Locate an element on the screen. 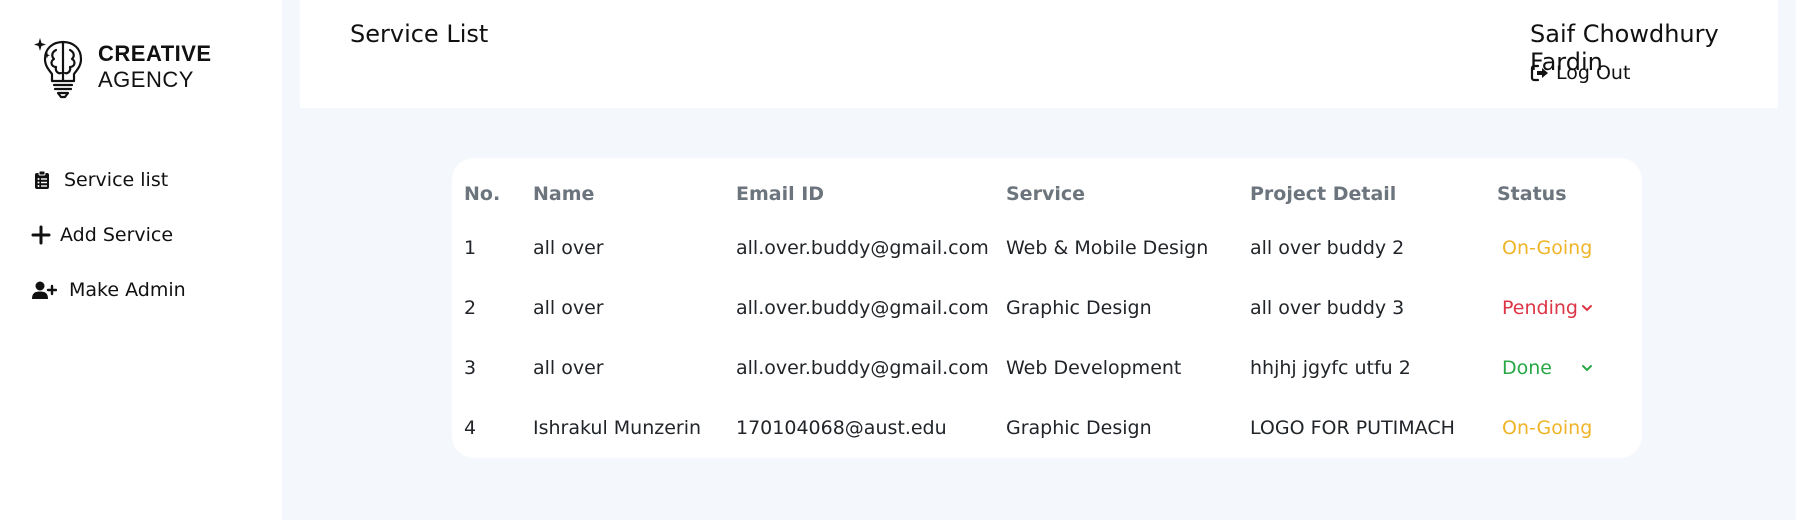  cell-service: Web & Mobile Design is located at coordinates (1107, 248).